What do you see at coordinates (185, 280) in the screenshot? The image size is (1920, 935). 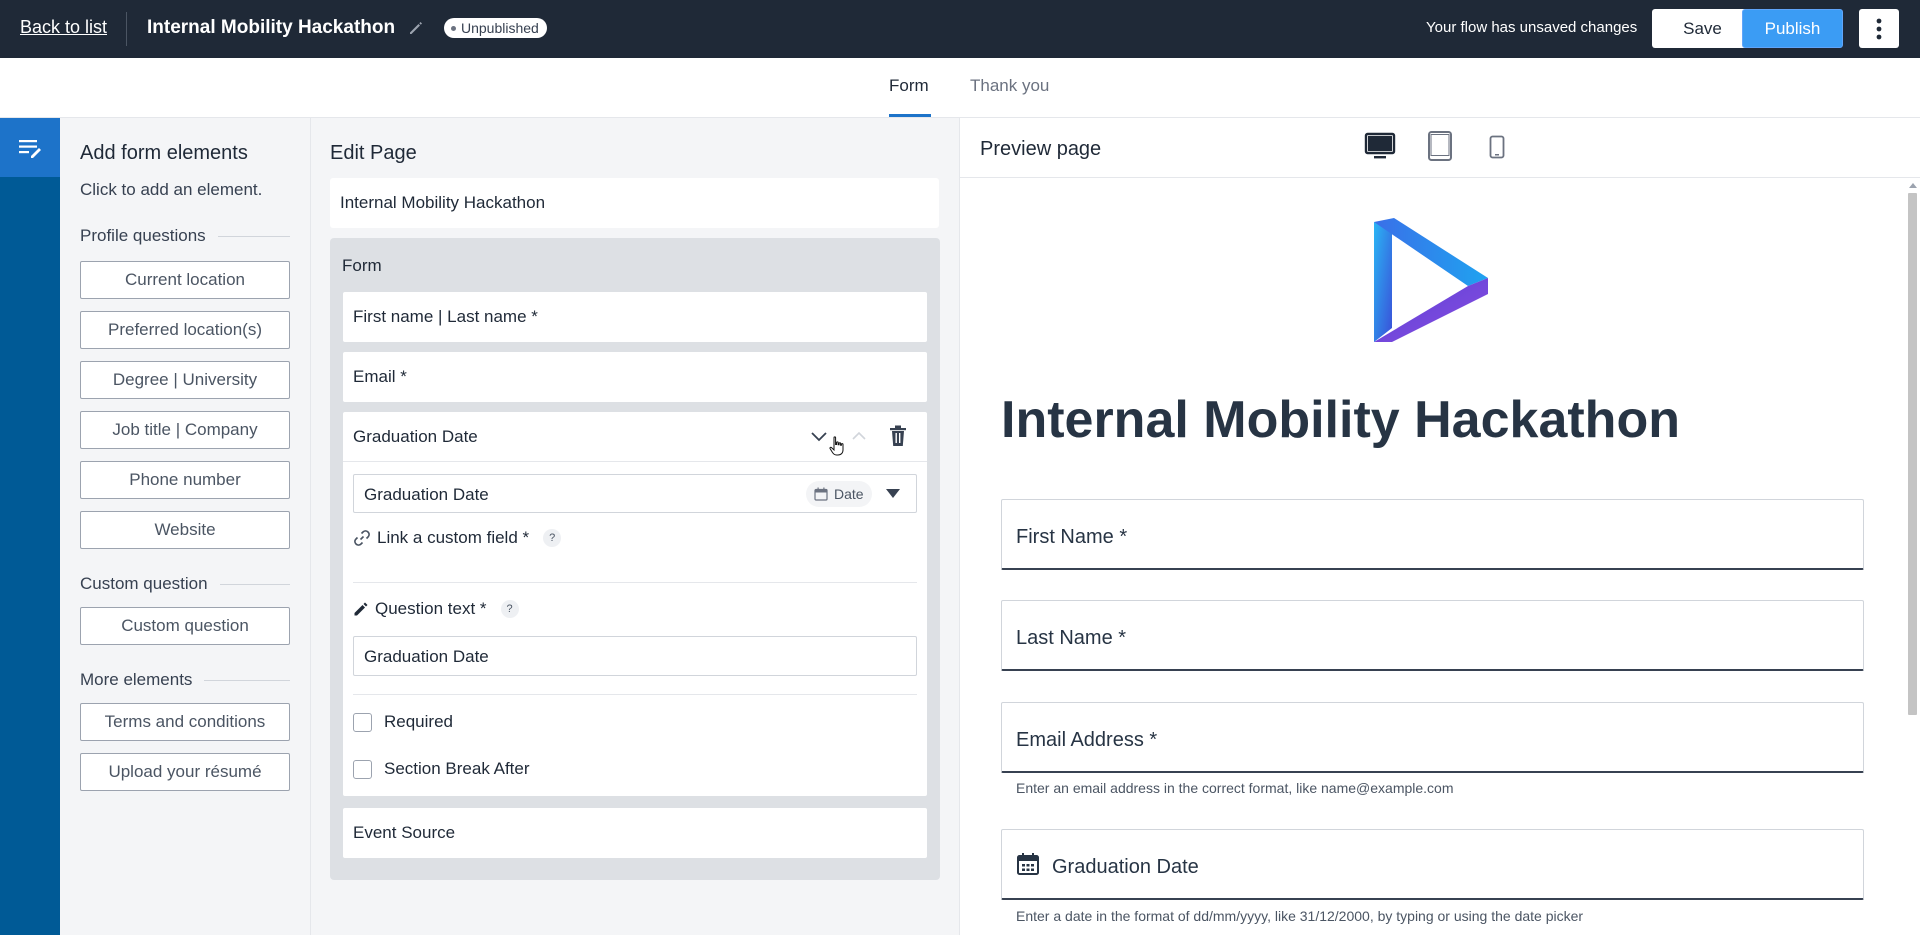 I see `add-current-location-button: Current location` at bounding box center [185, 280].